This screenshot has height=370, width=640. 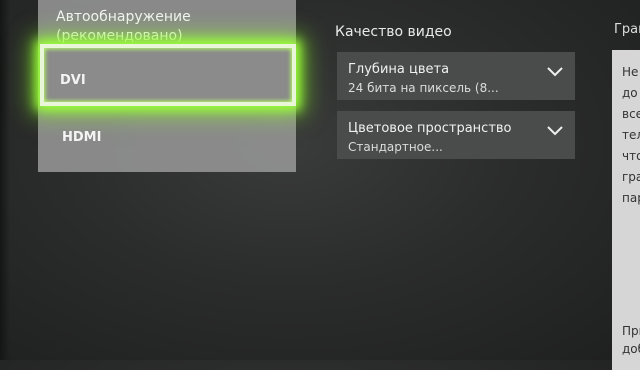 What do you see at coordinates (631, 331) in the screenshot?
I see `description-footer-line: При` at bounding box center [631, 331].